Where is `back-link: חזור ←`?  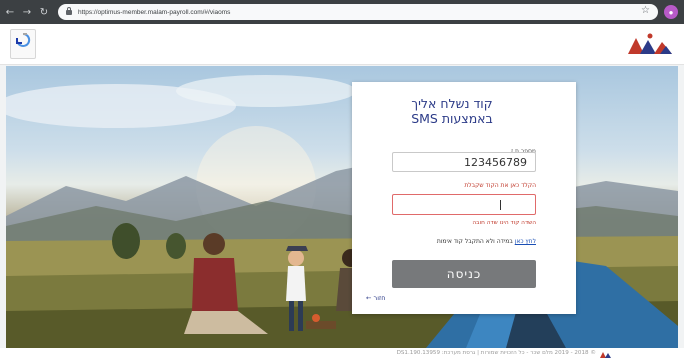
back-link: חזור ← is located at coordinates (375, 298).